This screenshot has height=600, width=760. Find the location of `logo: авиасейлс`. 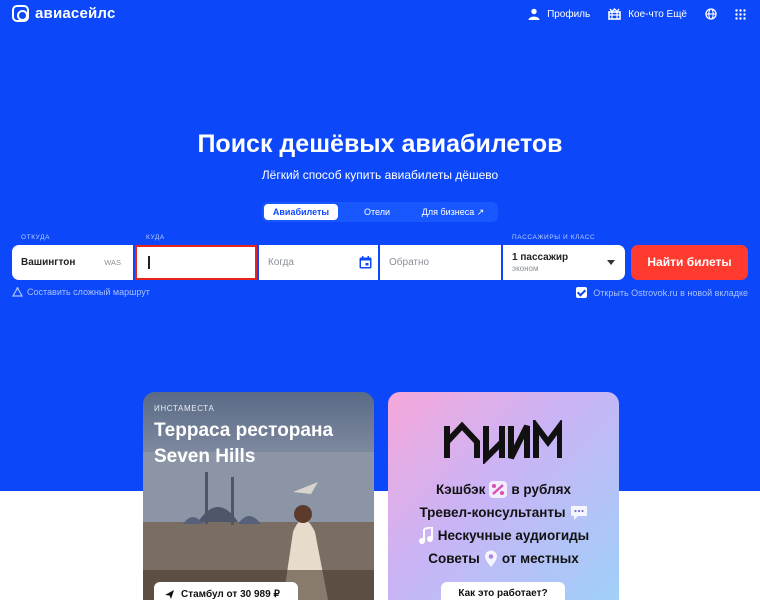

logo: авиасейлс is located at coordinates (64, 13).